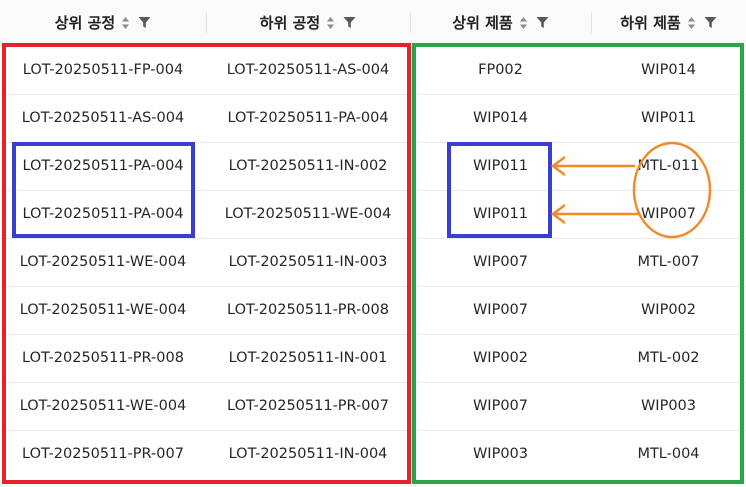  What do you see at coordinates (668, 310) in the screenshot?
I see `cell-lower-product: WIP002` at bounding box center [668, 310].